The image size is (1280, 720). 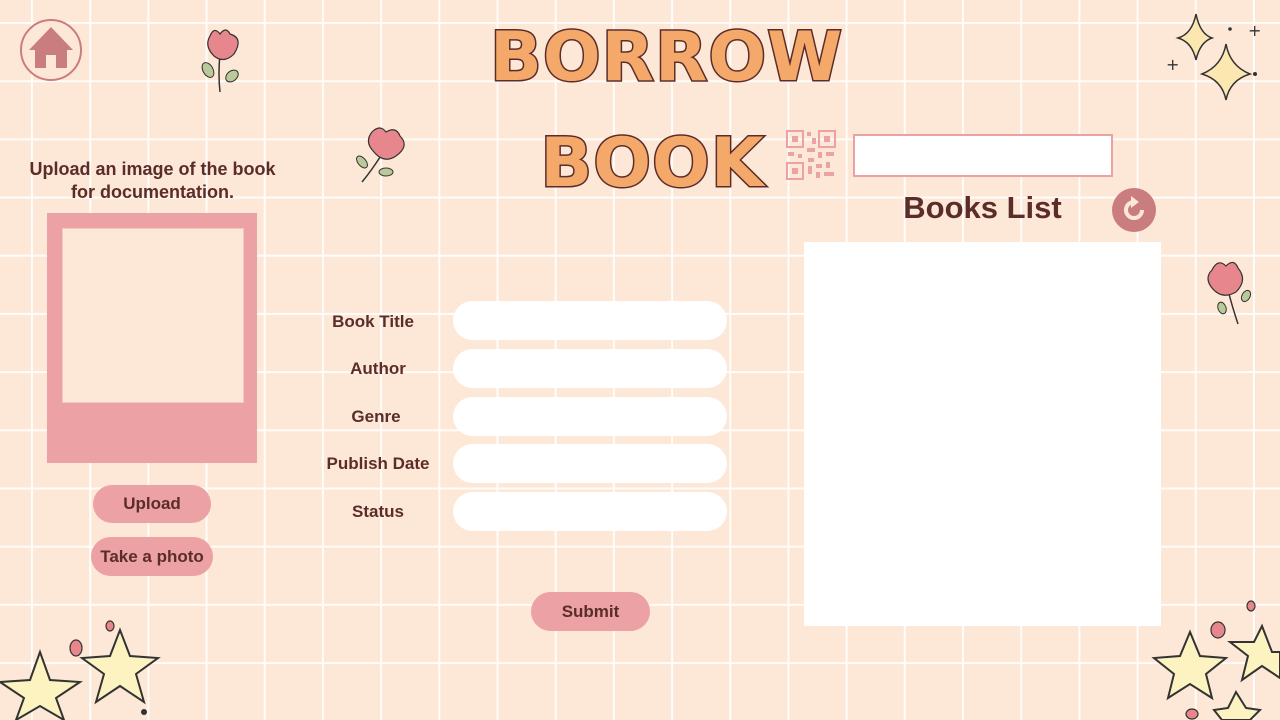 I want to click on upload-button: Upload, so click(x=152, y=504).